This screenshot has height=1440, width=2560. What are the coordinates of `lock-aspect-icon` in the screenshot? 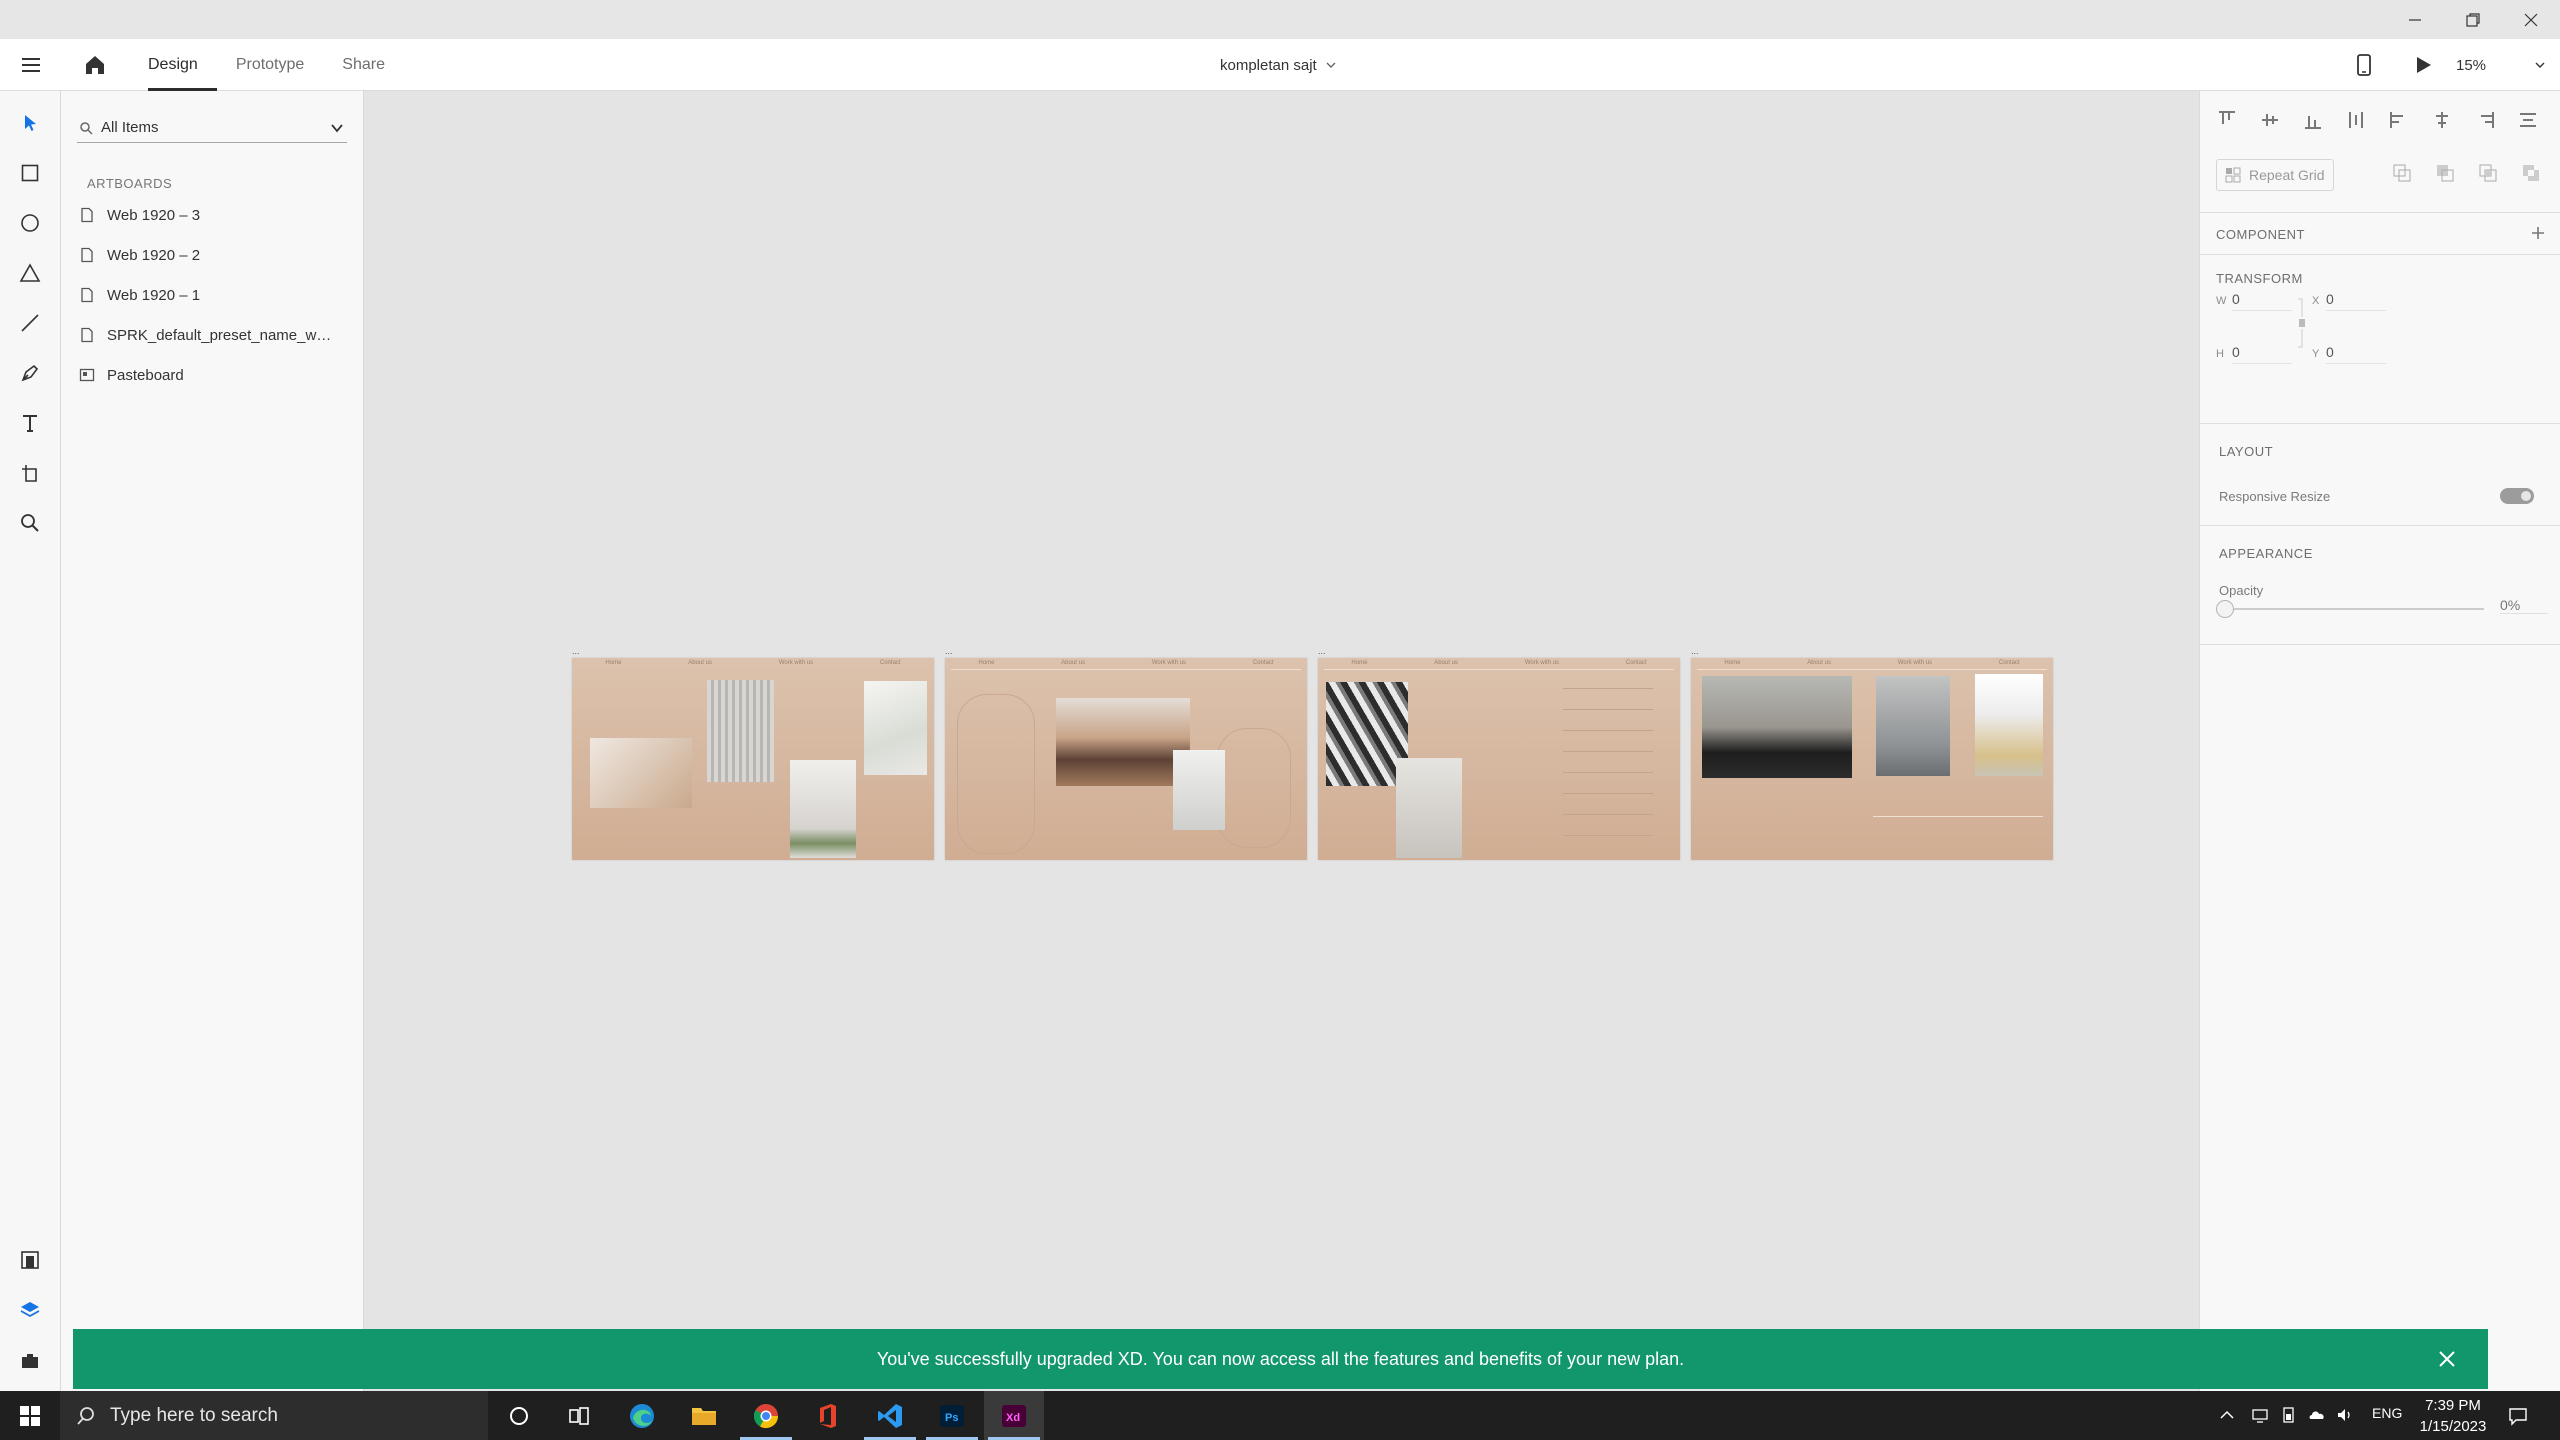 It's located at (2302, 323).